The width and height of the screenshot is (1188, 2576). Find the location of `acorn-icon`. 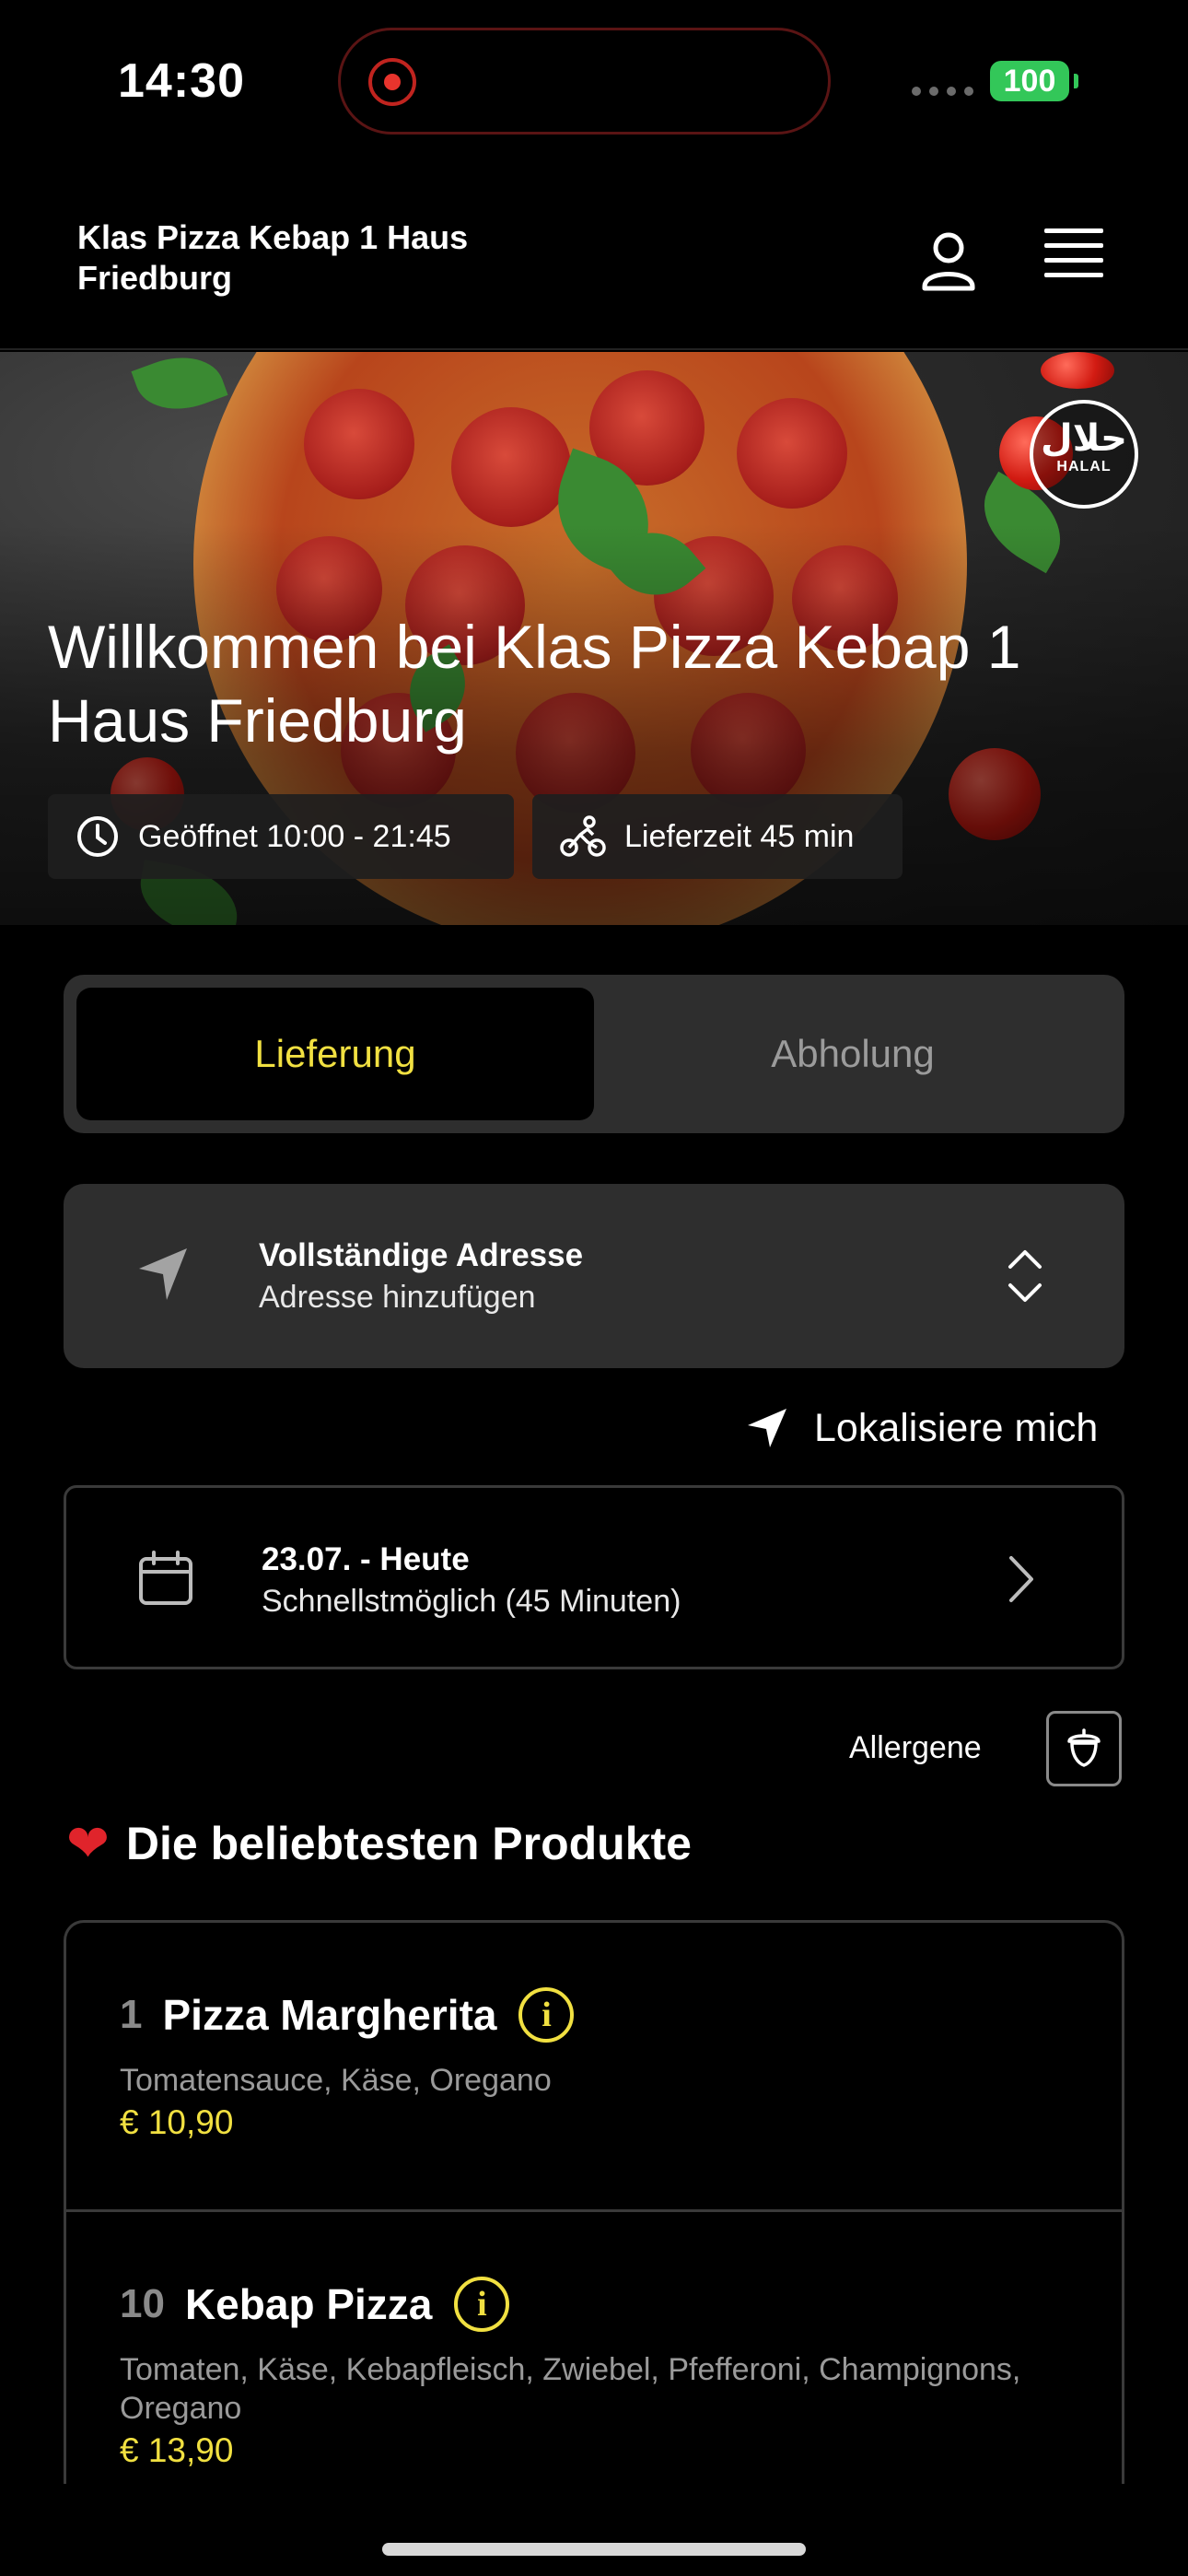

acorn-icon is located at coordinates (1084, 1747).